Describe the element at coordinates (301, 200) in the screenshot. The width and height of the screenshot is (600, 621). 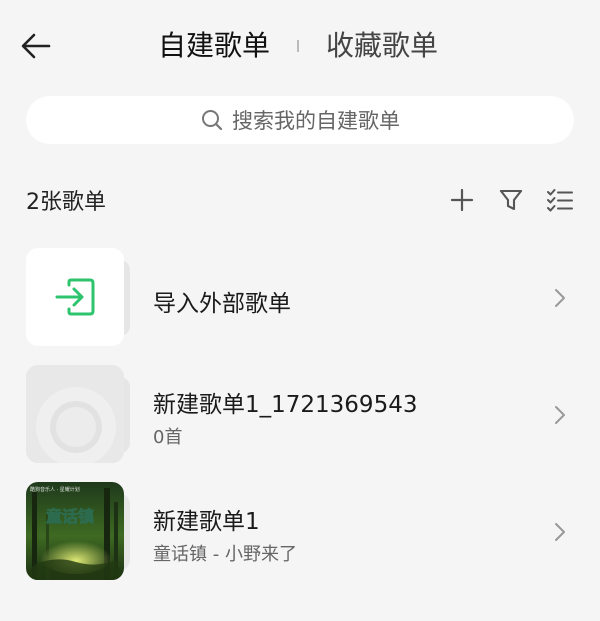
I see `list-header: 2张歌单` at that location.